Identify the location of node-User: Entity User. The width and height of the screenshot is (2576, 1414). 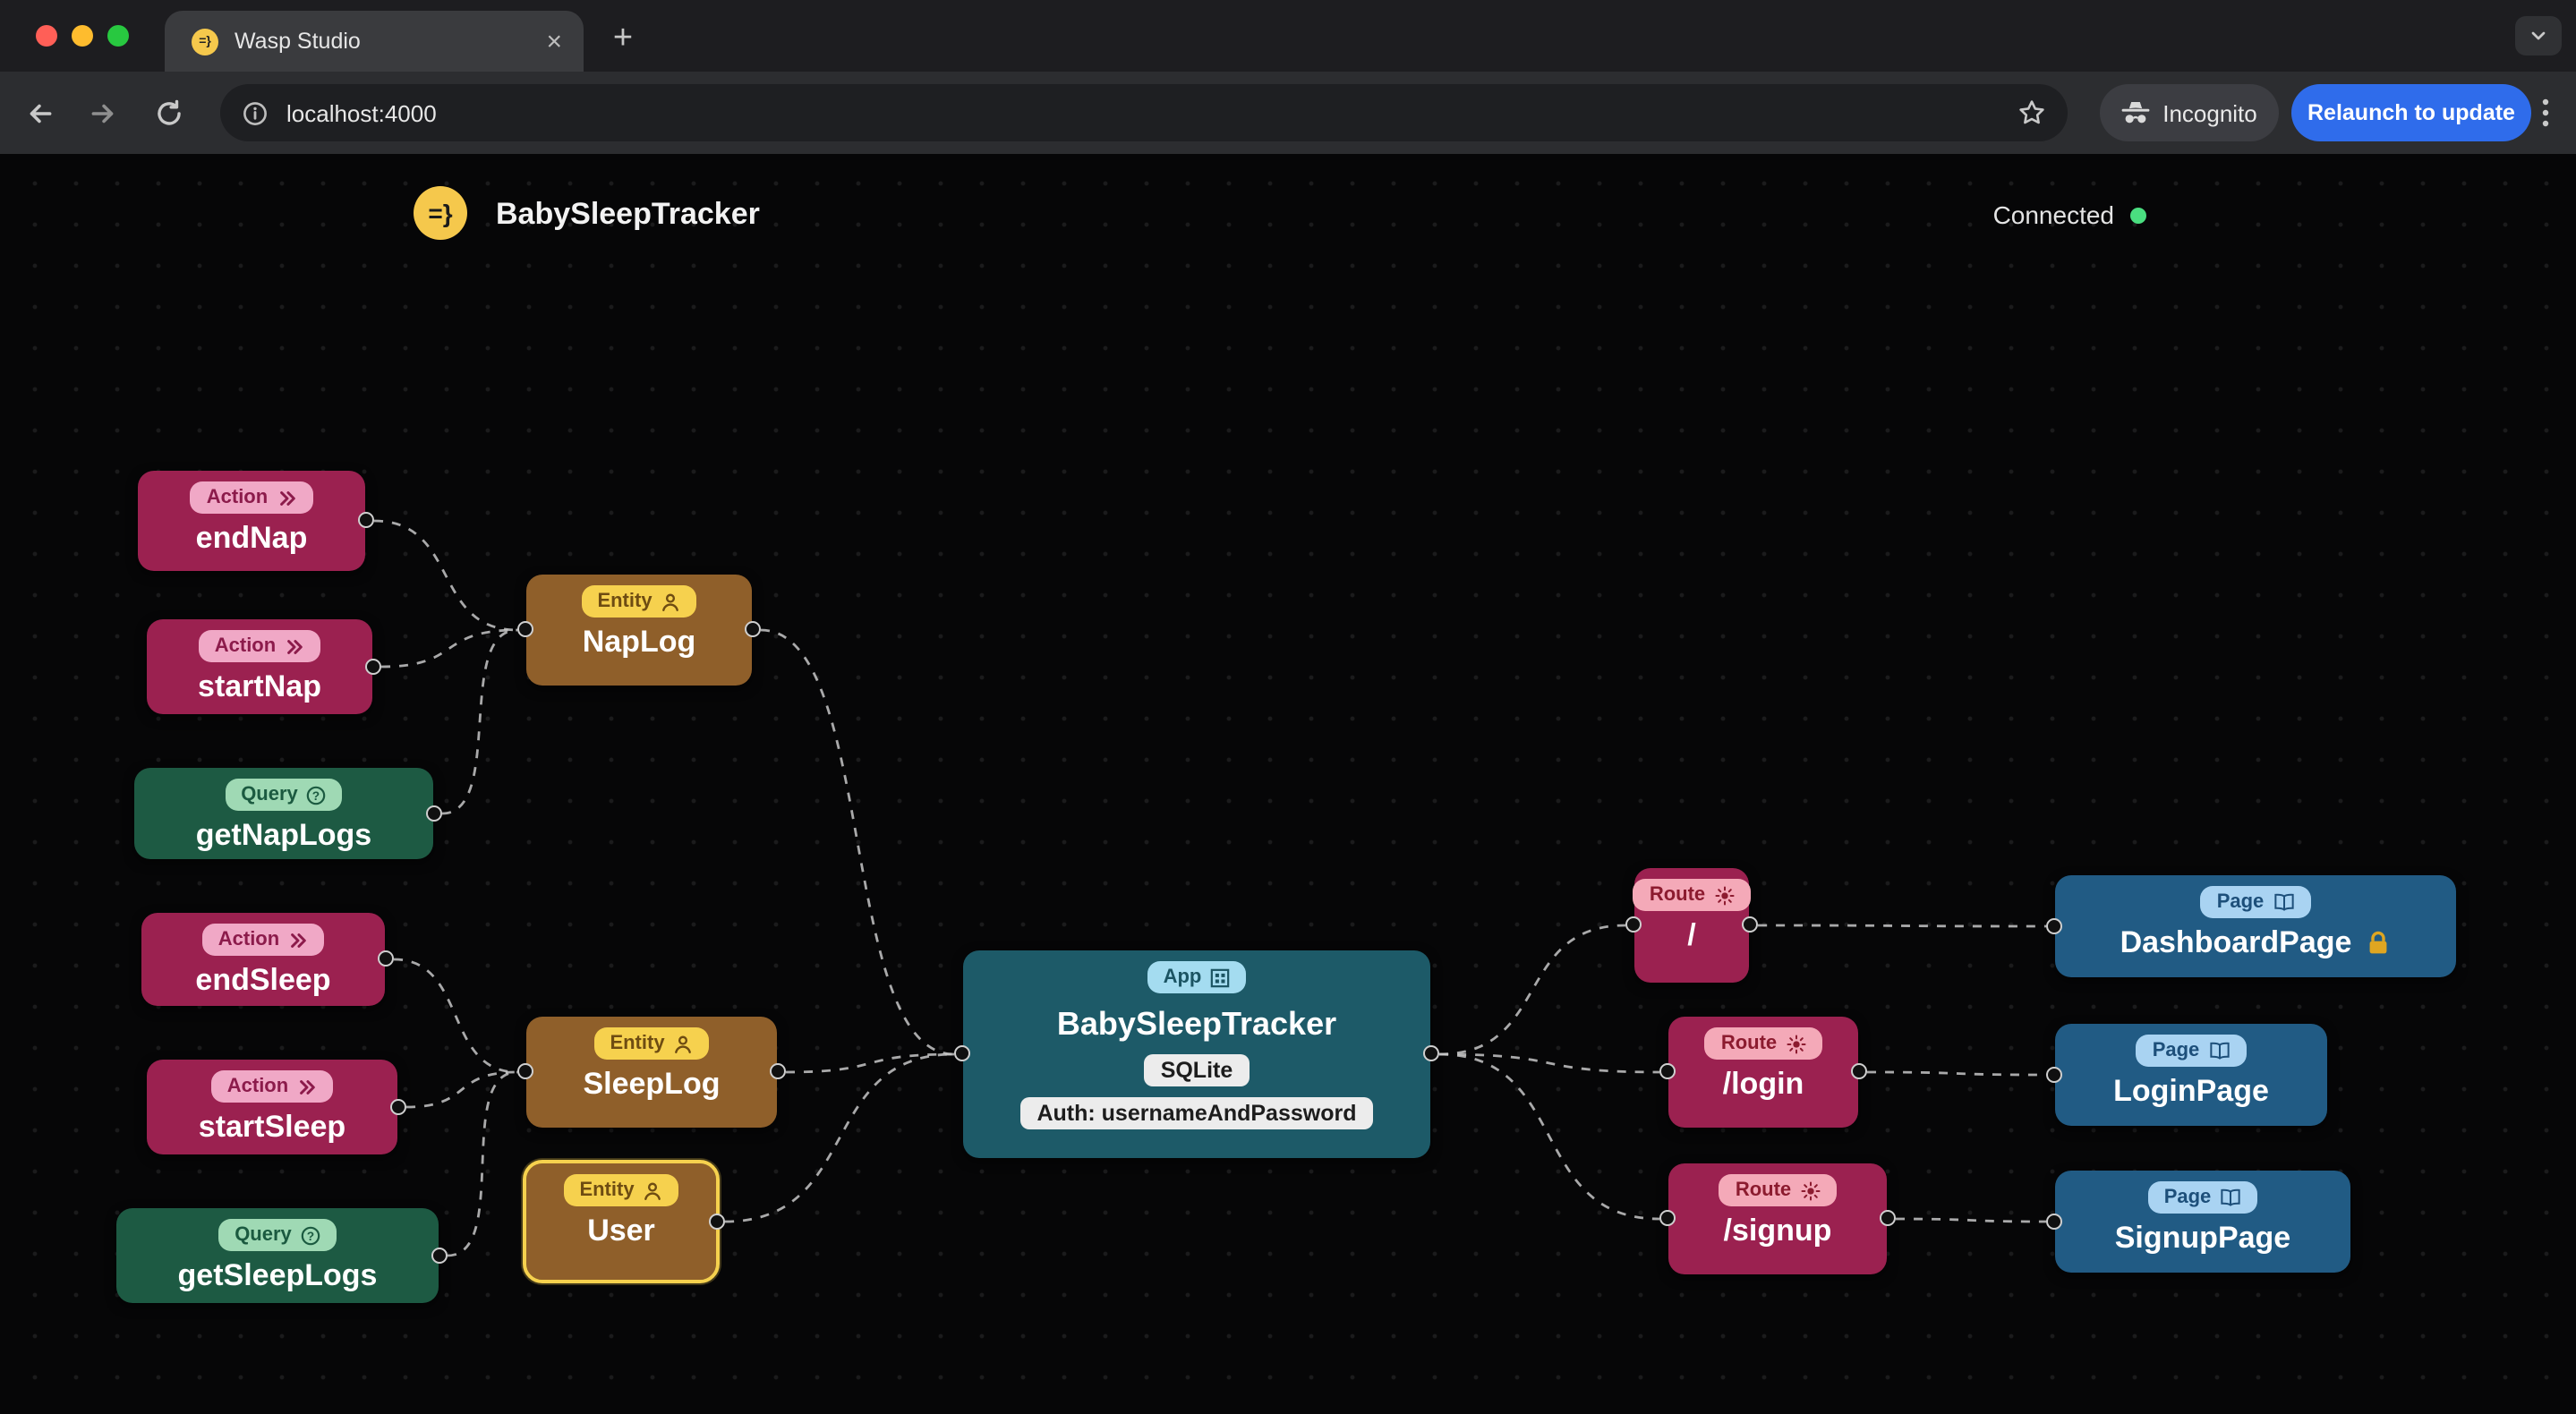
(624, 1221).